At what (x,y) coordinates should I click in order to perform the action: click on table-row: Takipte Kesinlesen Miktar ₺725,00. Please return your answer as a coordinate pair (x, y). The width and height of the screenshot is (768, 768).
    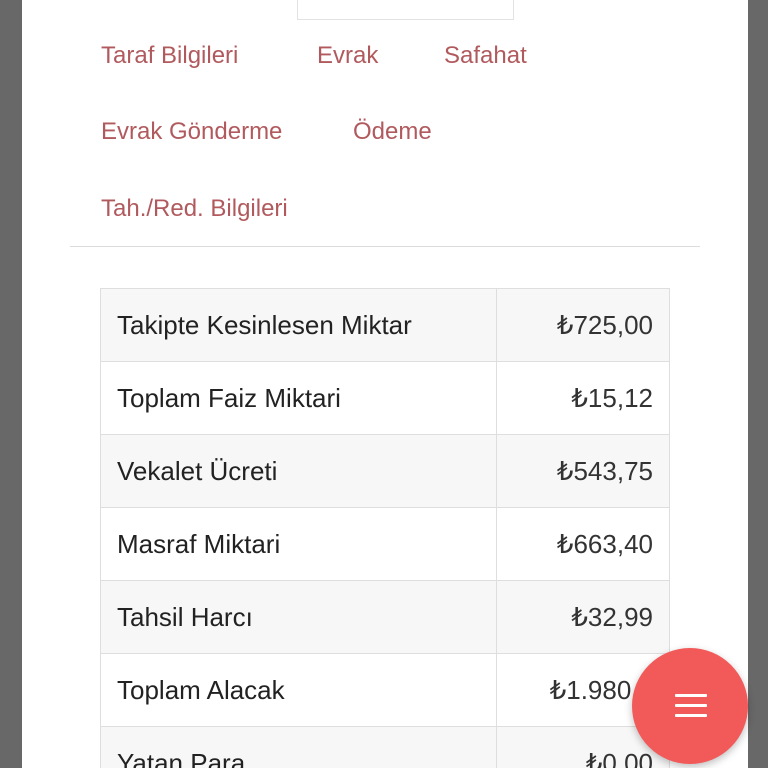
    Looking at the image, I should click on (385, 325).